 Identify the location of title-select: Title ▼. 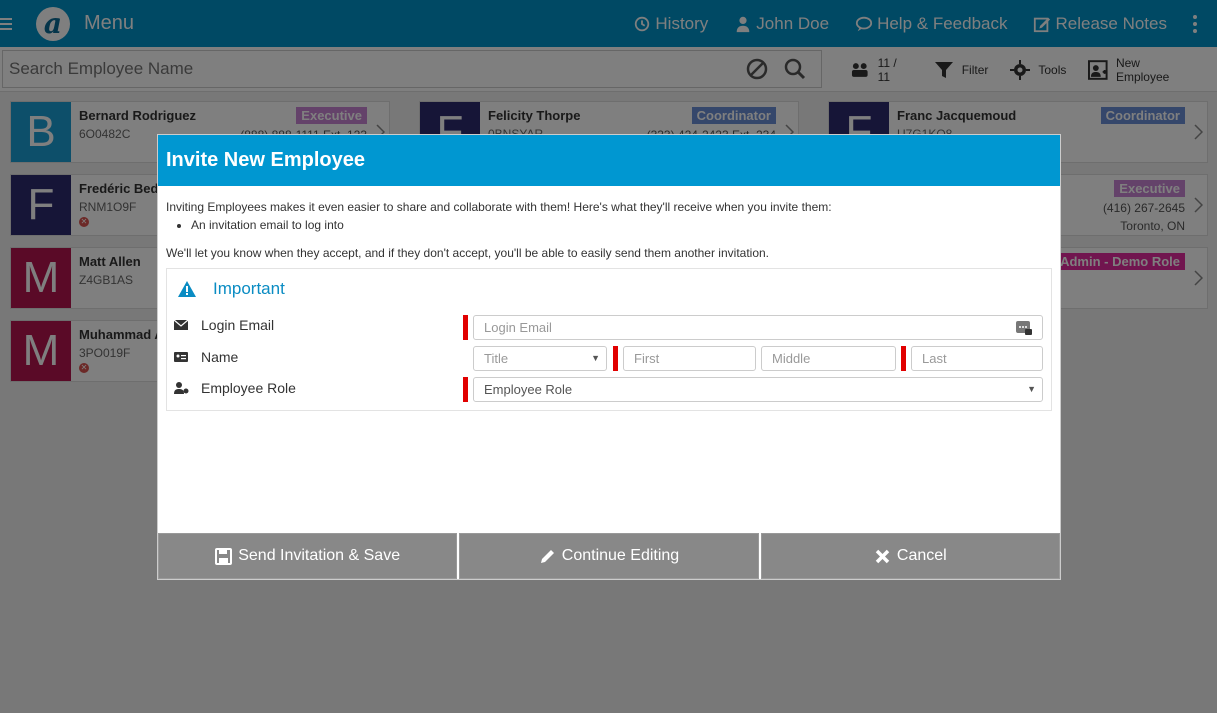
(540, 358).